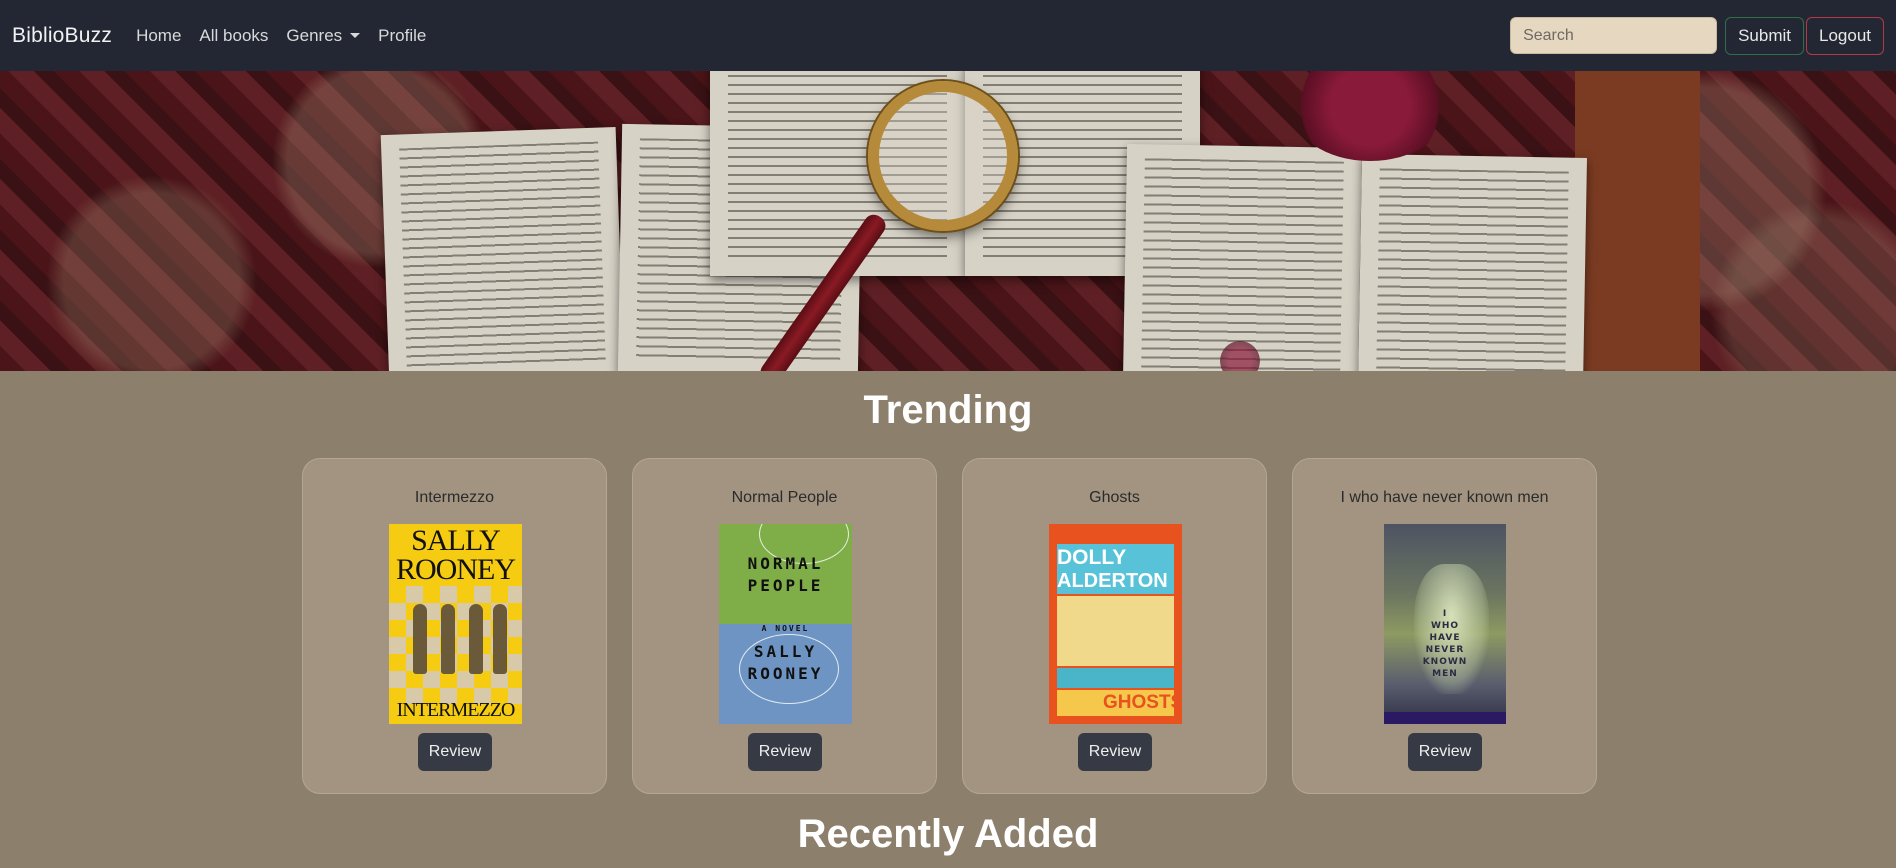 Image resolution: width=1896 pixels, height=868 pixels. I want to click on cover-author-first: DOLLY, so click(1092, 557).